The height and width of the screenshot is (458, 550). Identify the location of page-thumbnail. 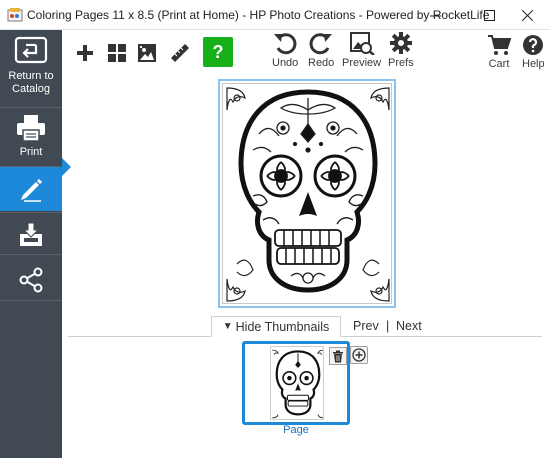
(296, 383).